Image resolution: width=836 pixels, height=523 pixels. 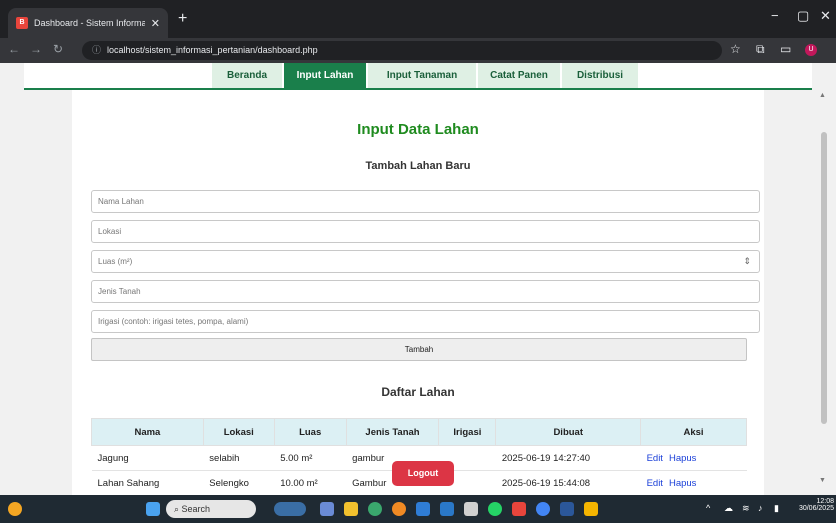 What do you see at coordinates (568, 483) in the screenshot?
I see `cell-dibuat: 2025-06-19 15:44:08` at bounding box center [568, 483].